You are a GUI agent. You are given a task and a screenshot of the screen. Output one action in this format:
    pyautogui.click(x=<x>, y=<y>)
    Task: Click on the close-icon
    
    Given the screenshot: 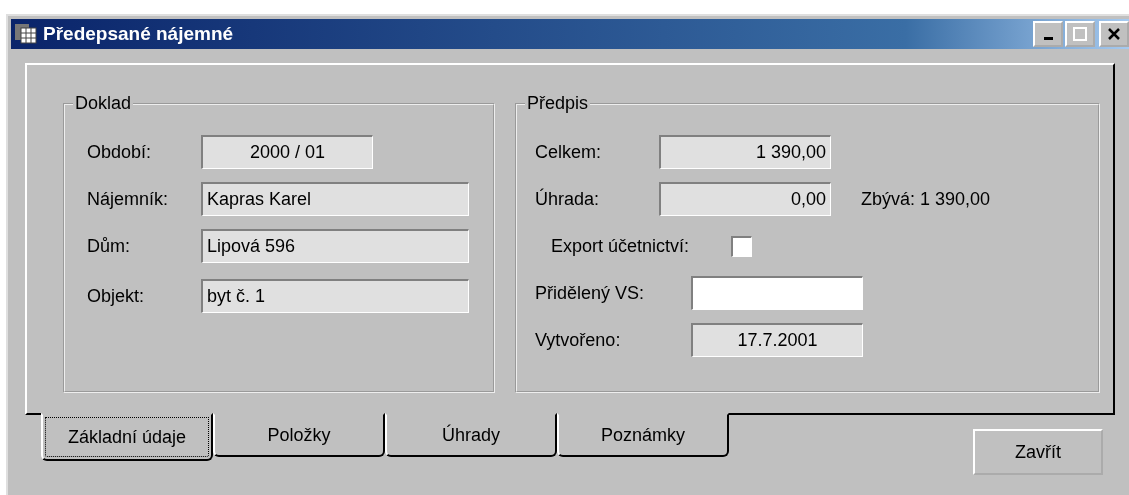 What is the action you would take?
    pyautogui.click(x=1114, y=34)
    